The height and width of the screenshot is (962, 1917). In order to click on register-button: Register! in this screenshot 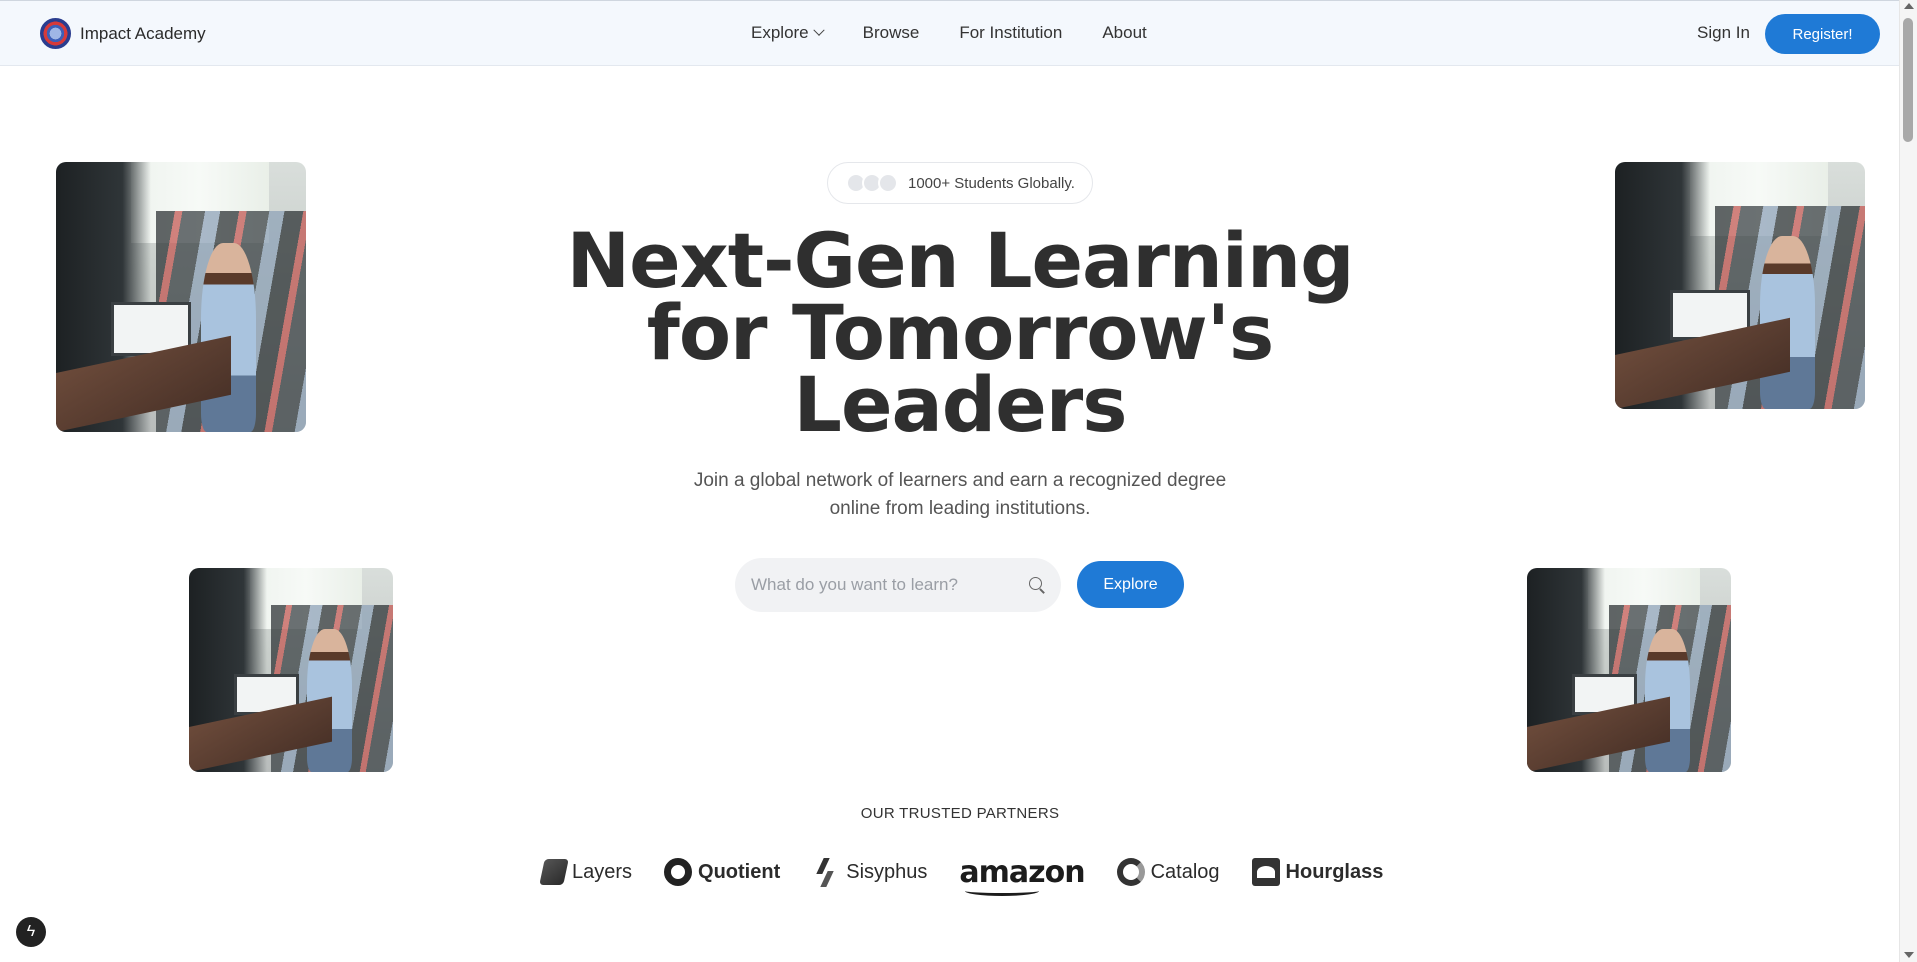, I will do `click(1822, 34)`.